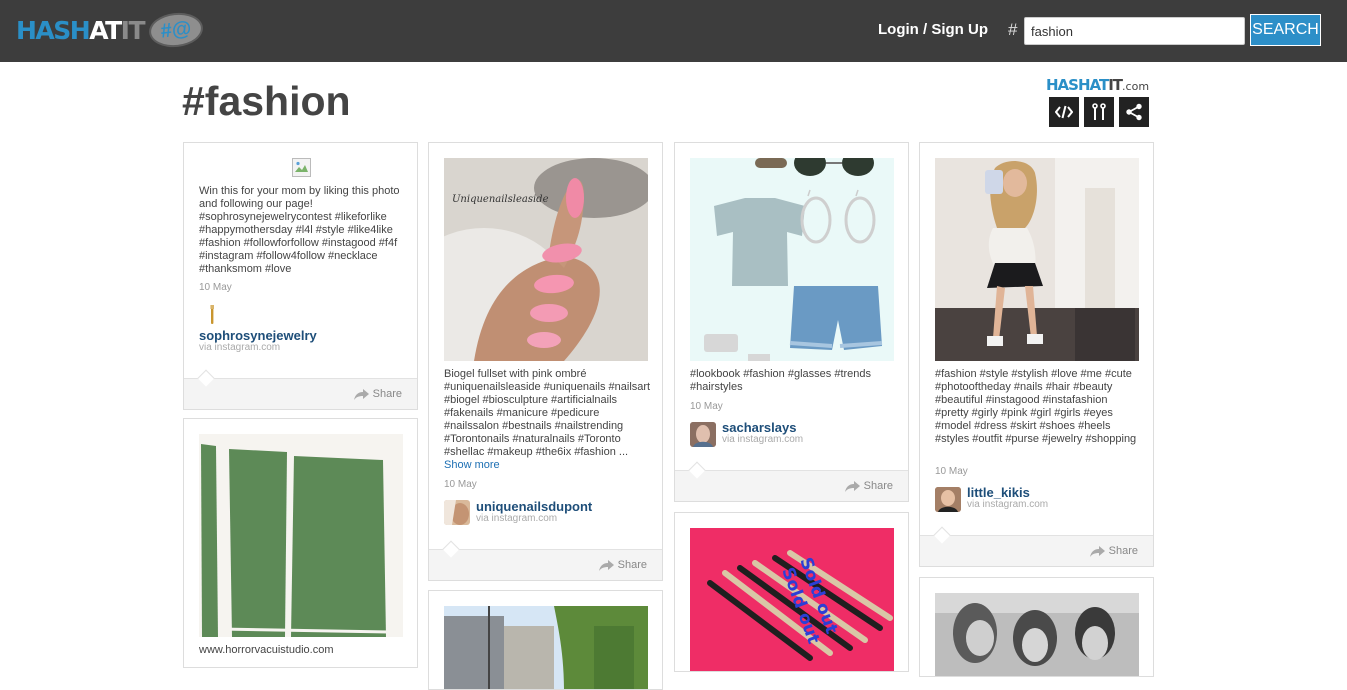  Describe the element at coordinates (759, 427) in the screenshot. I see `post-username: sacharslays` at that location.